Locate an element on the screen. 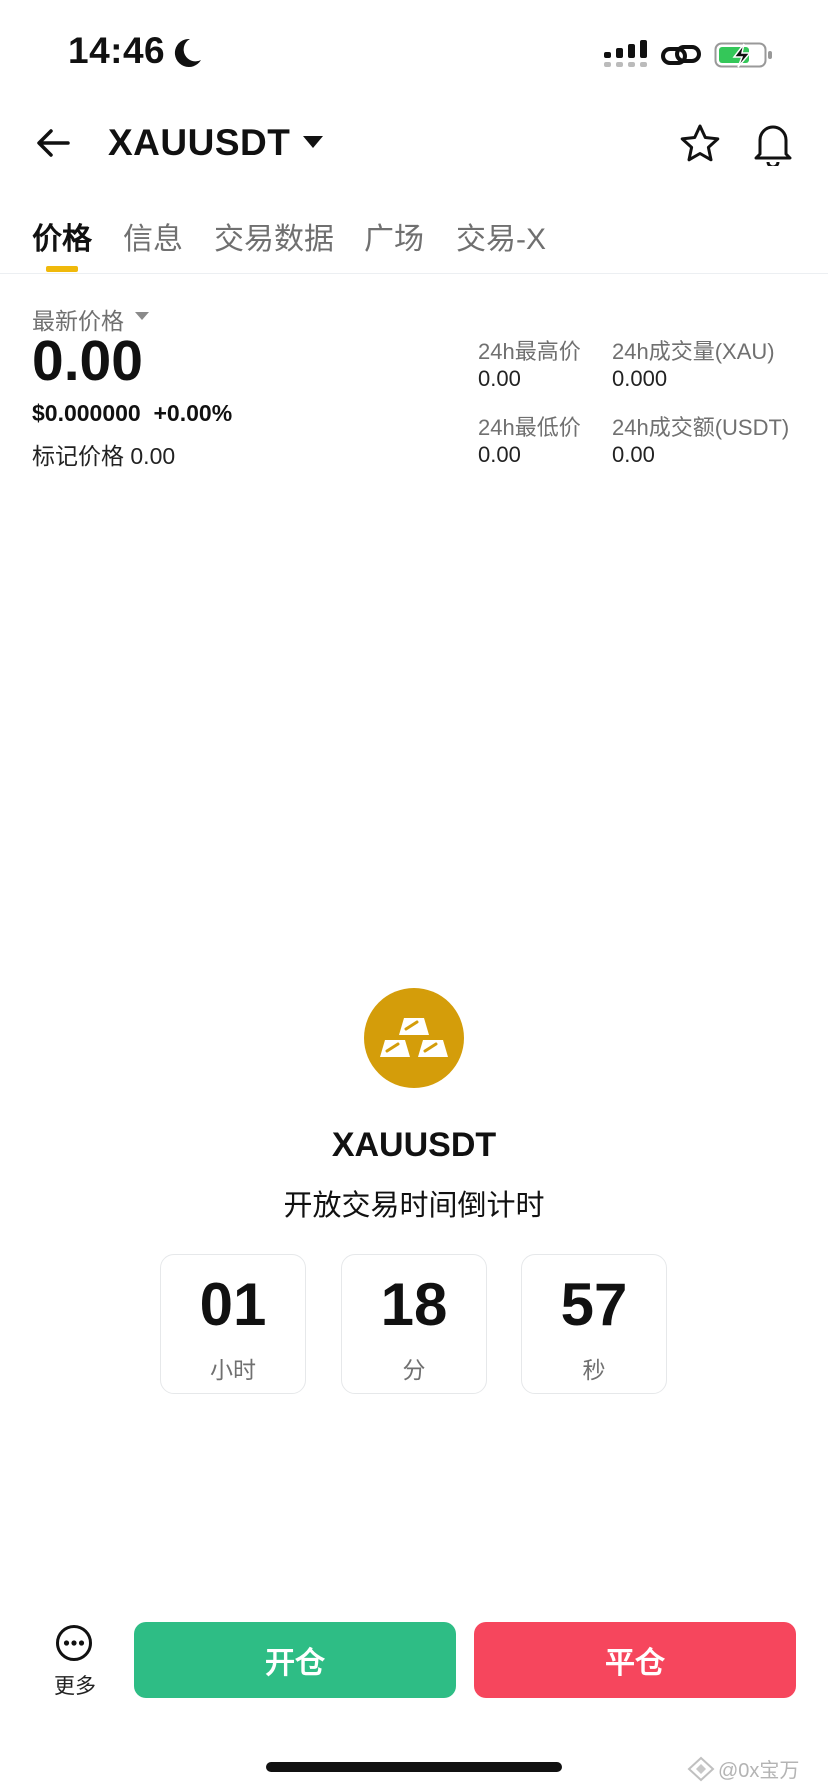 The image size is (828, 1792). mark-price: 标记价格 0.00 is located at coordinates (103, 454).